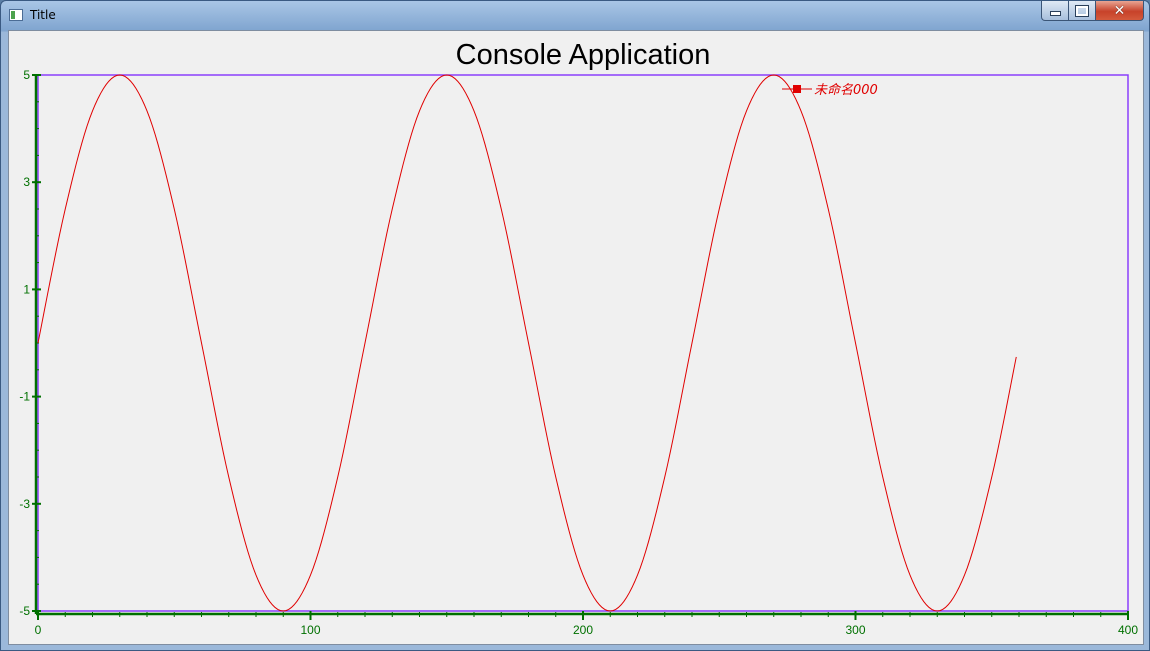 The height and width of the screenshot is (651, 1150). I want to click on y-tick-label: 1, so click(26, 289).